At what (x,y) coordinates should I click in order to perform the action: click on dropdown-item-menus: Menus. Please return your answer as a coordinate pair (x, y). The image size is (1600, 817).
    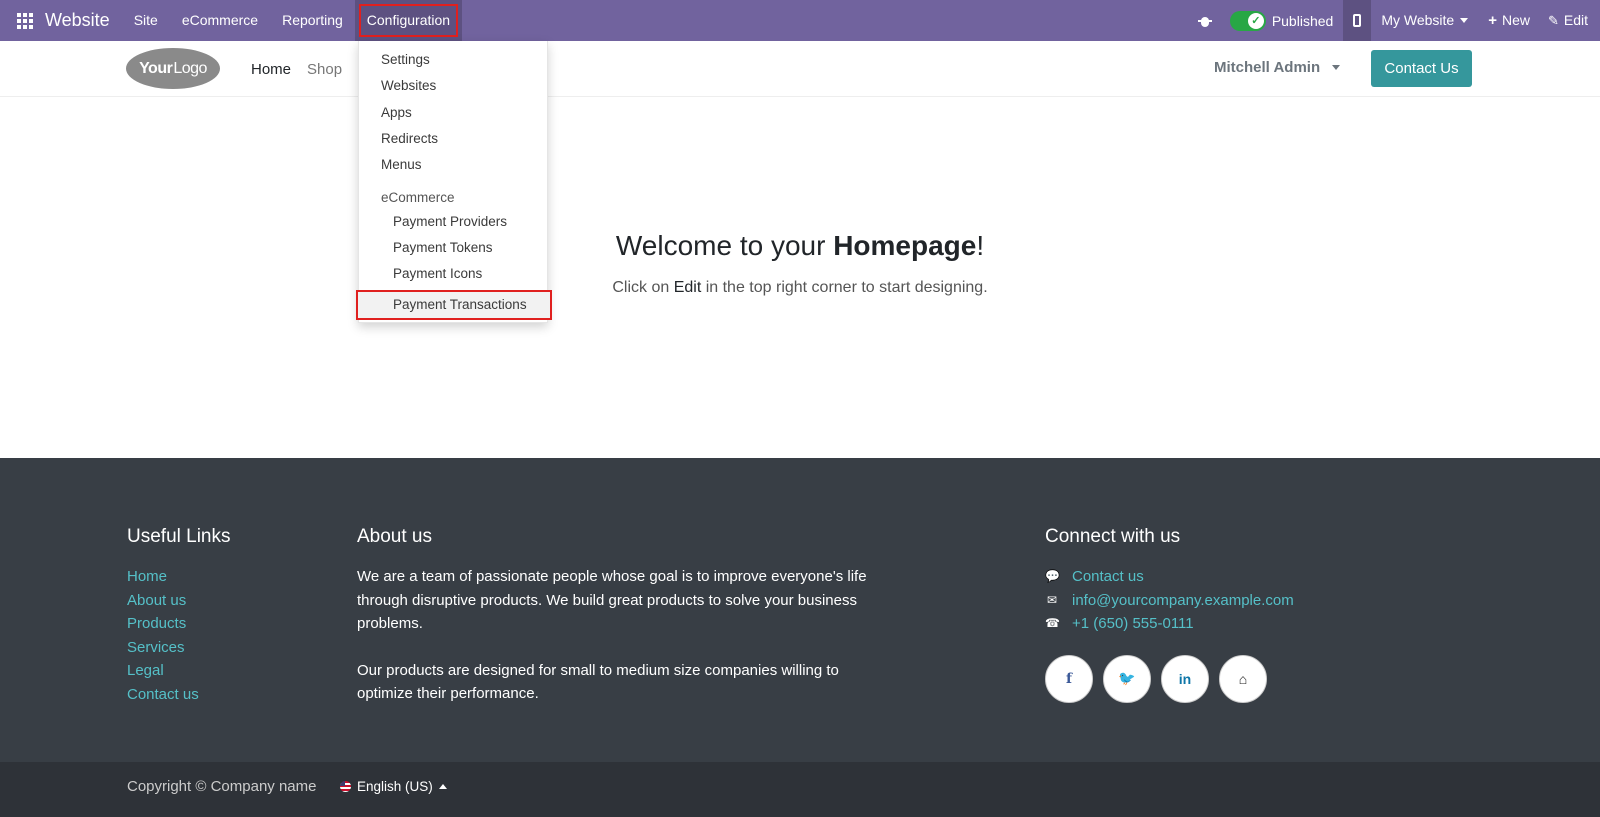
    Looking at the image, I should click on (401, 164).